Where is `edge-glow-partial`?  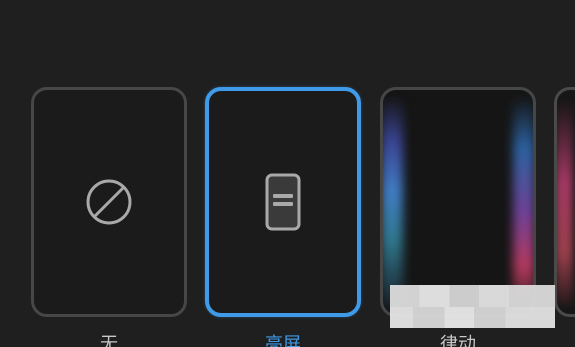
edge-glow-partial is located at coordinates (565, 202).